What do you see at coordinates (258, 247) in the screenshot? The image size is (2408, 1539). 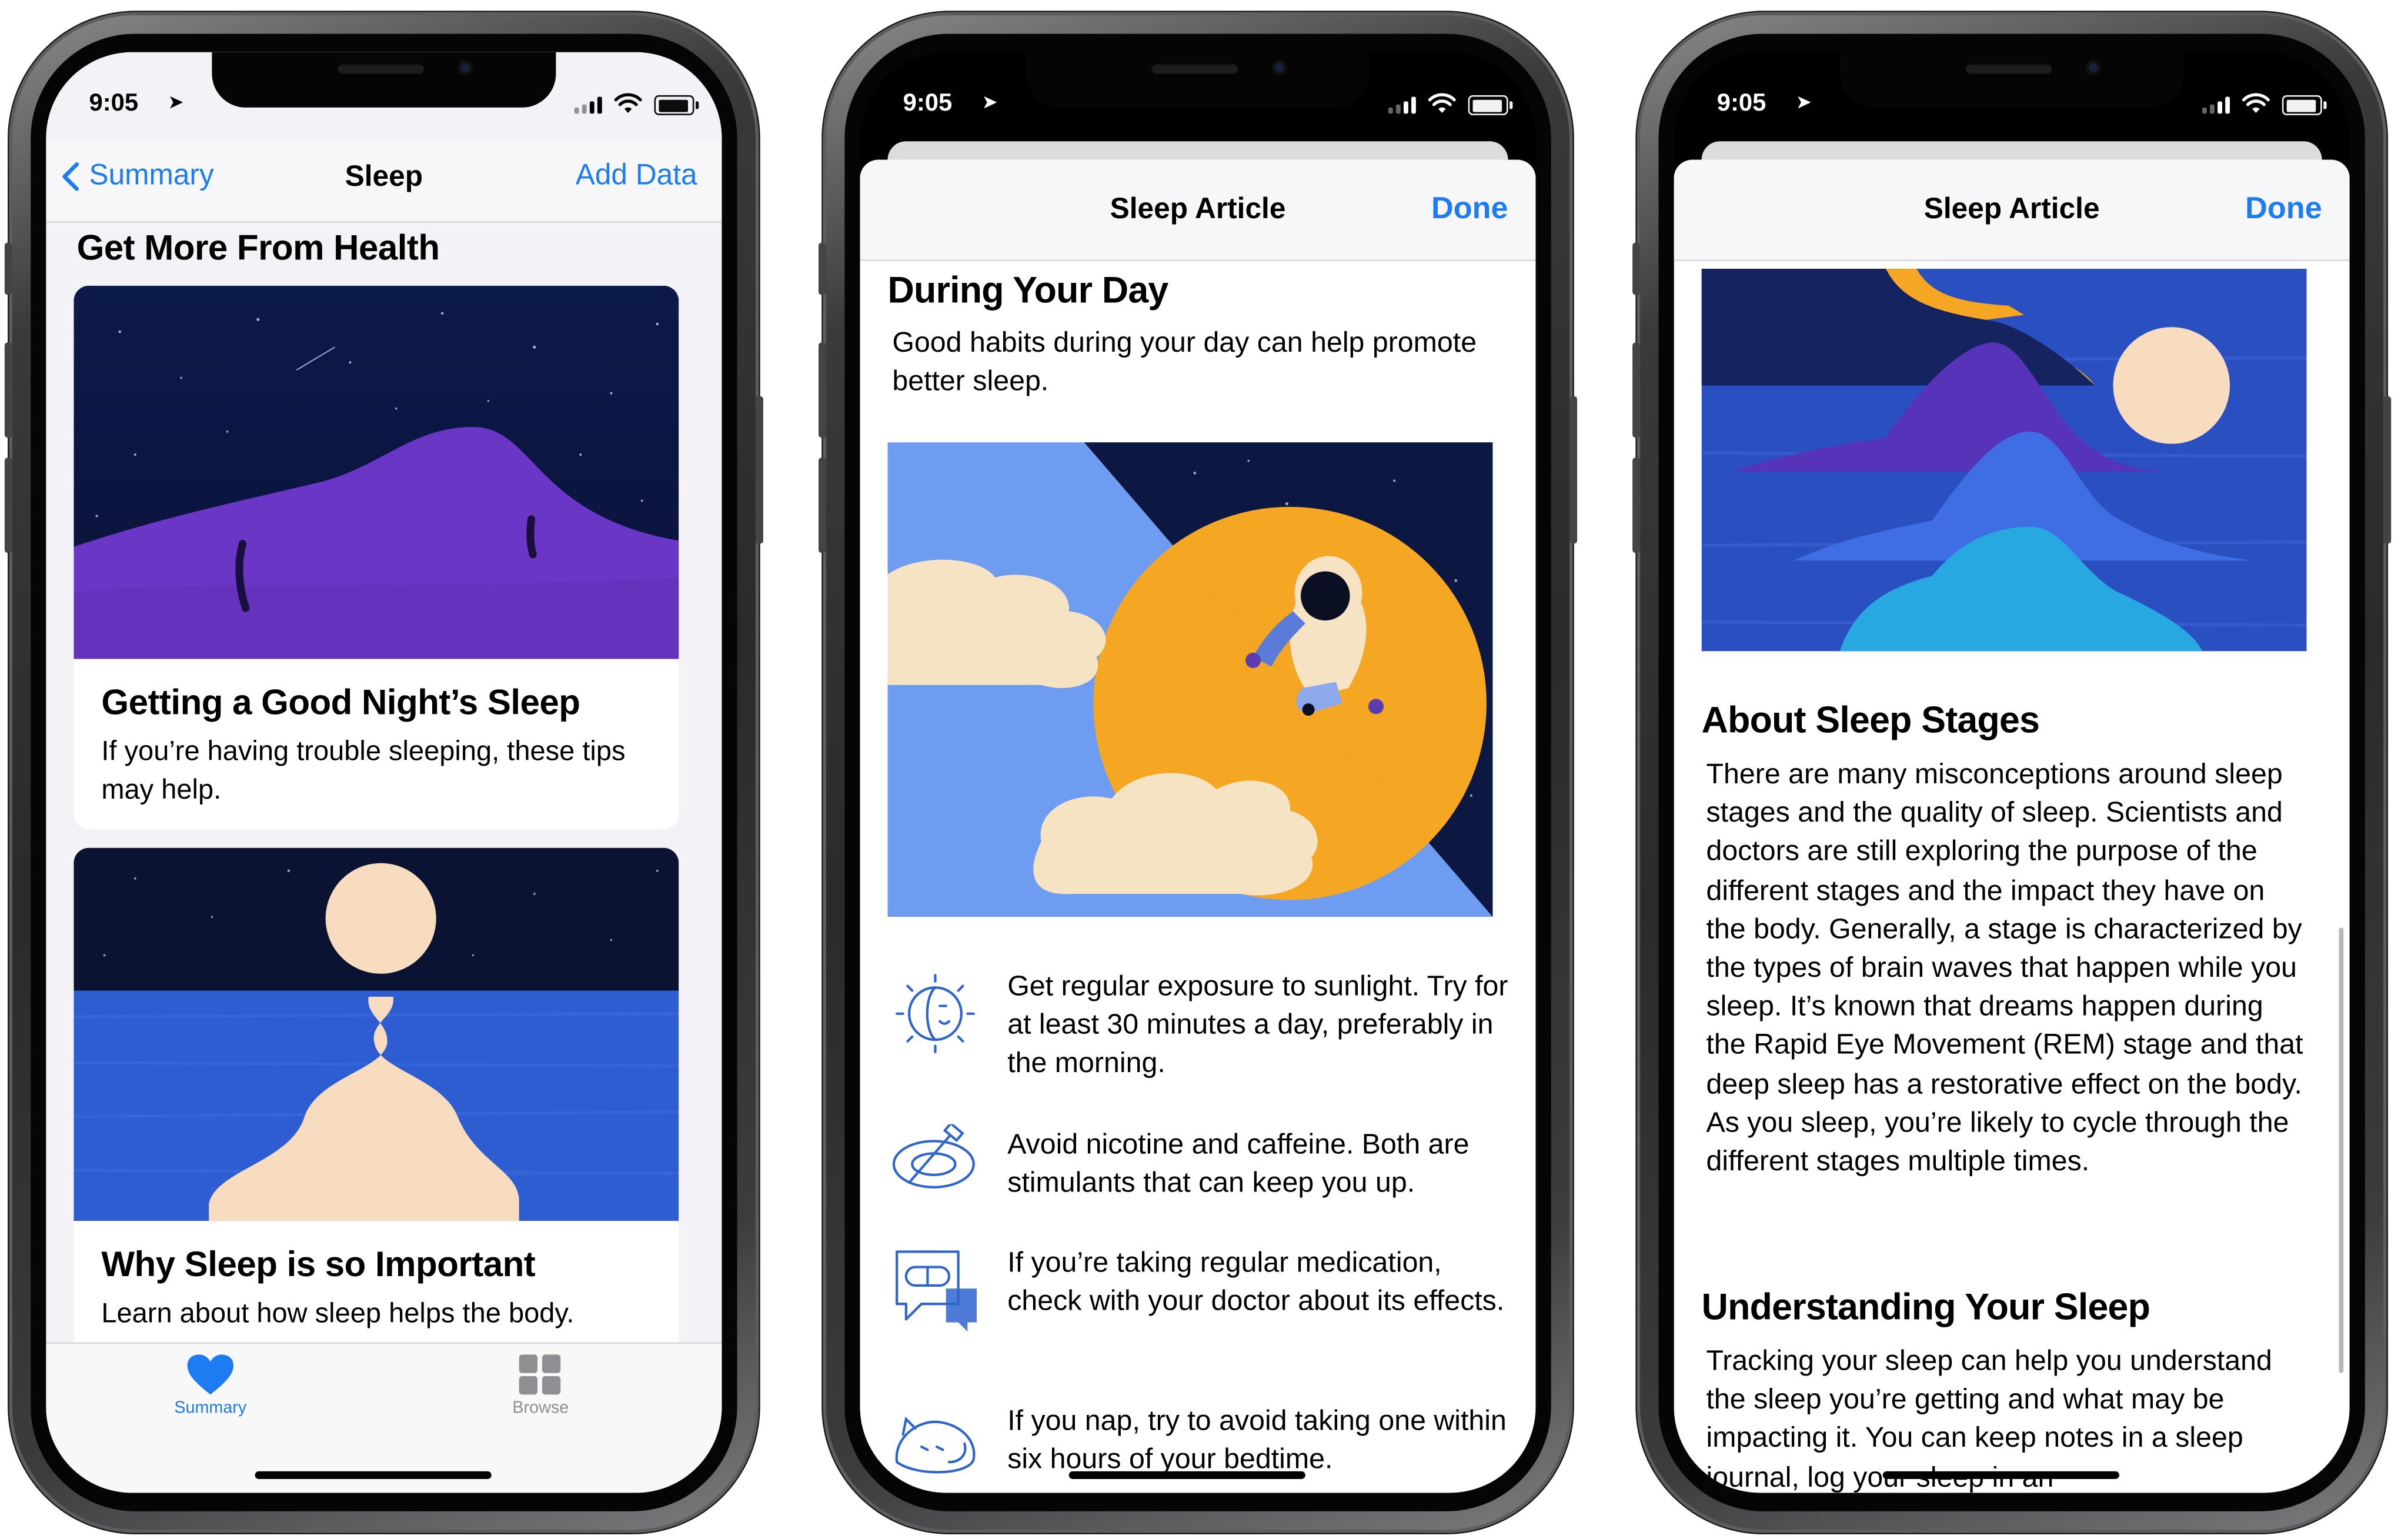 I see `section-title: Get More From Health` at bounding box center [258, 247].